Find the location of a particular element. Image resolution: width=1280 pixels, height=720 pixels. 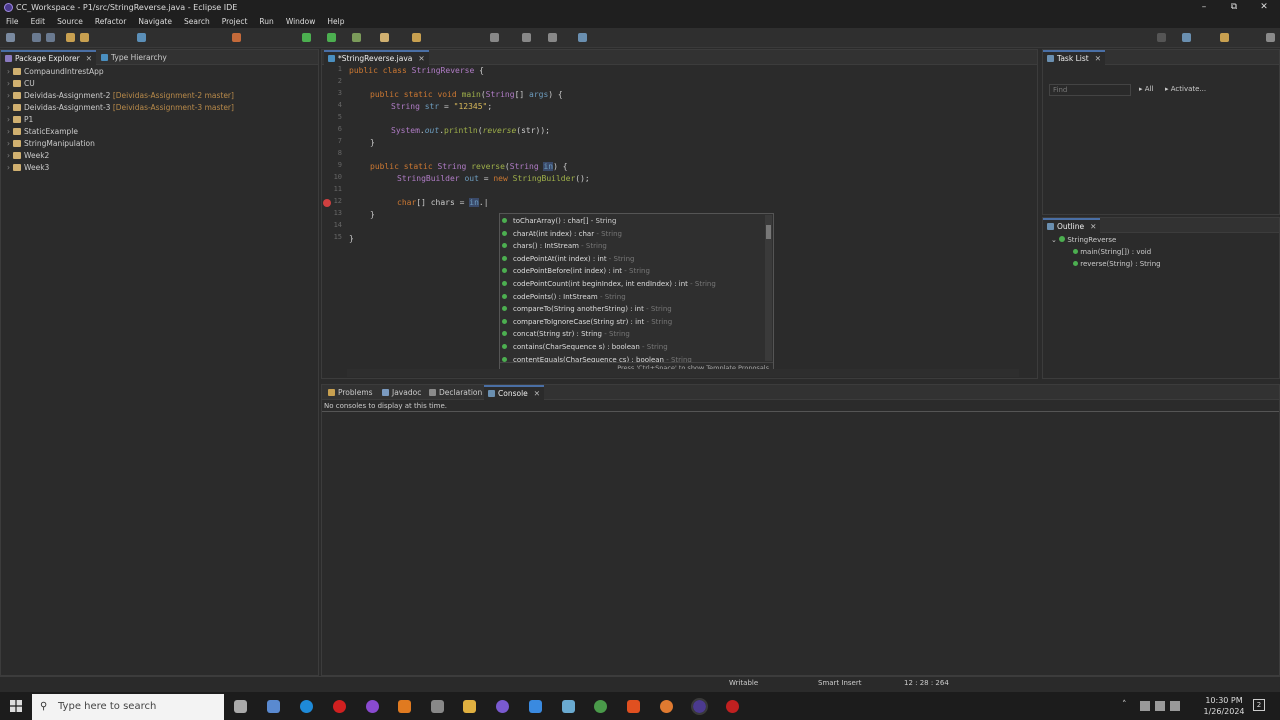

project-staticexample: › StaticExample is located at coordinates (42, 132).